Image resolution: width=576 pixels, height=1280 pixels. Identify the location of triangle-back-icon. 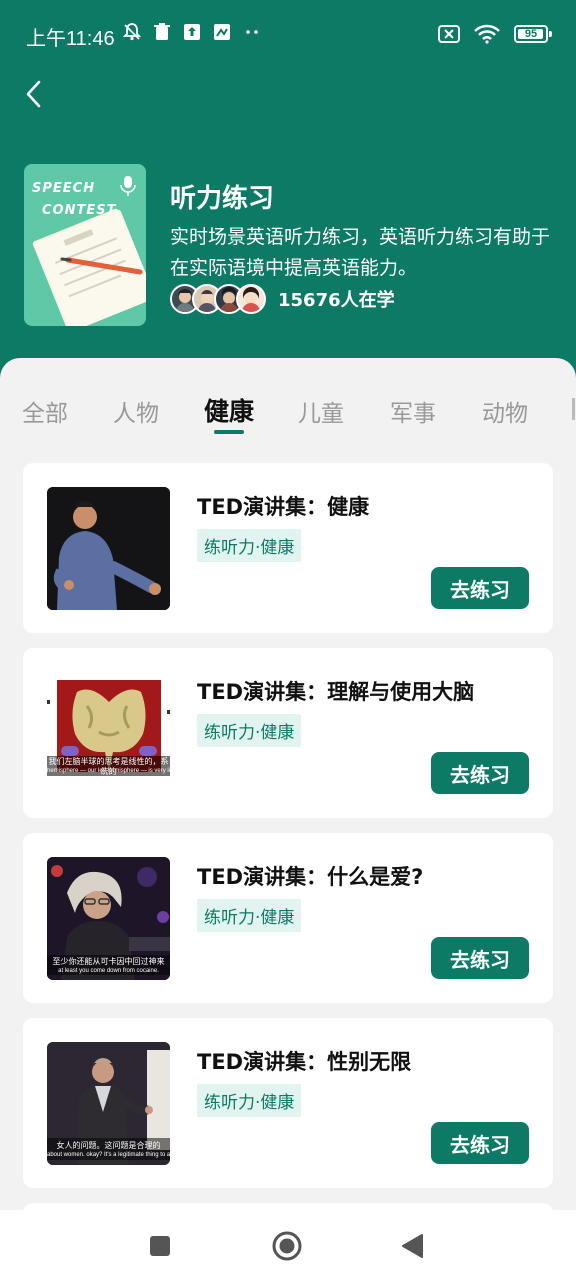
(412, 1246).